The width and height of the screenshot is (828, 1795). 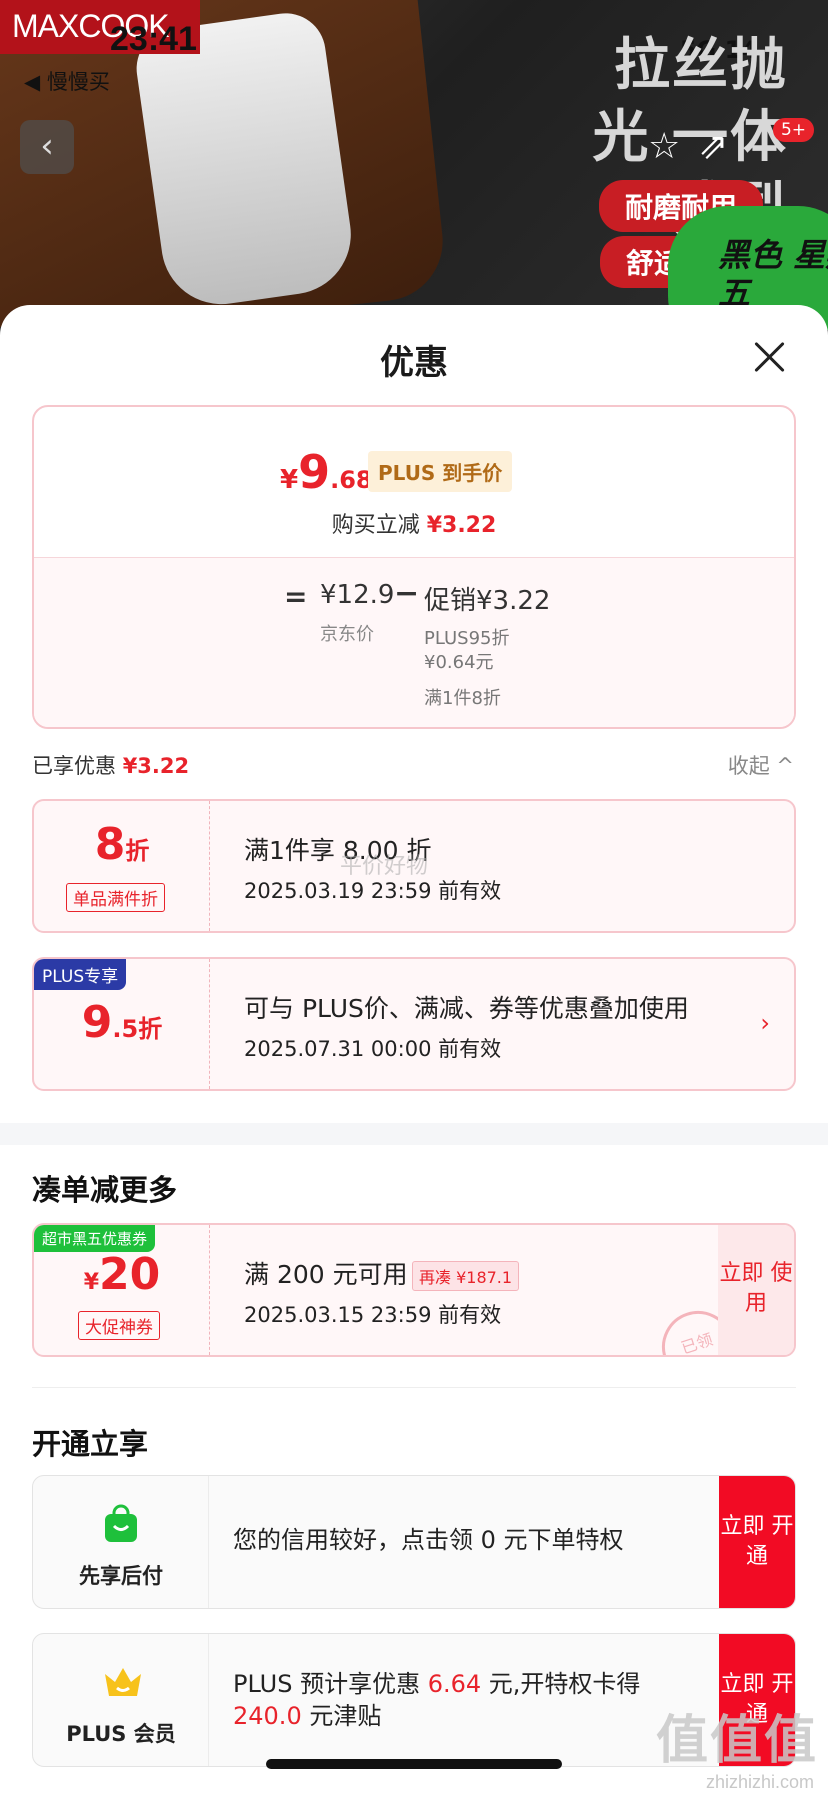 I want to click on coupon-condition: 可与 PLUS价、满减、券等优惠叠加使用, so click(x=466, y=1008).